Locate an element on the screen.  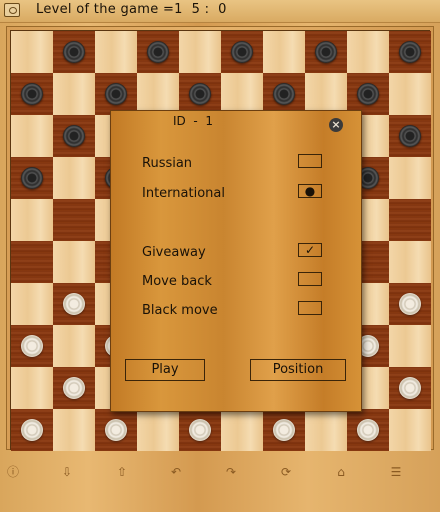
down-icon: ⇩ is located at coordinates (67, 472).